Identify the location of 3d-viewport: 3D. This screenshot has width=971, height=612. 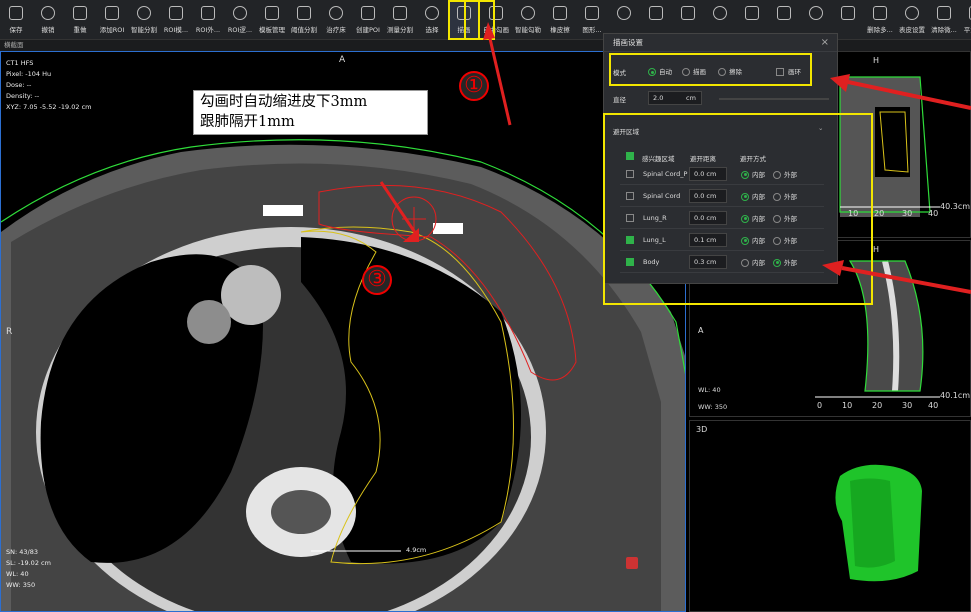
(830, 516).